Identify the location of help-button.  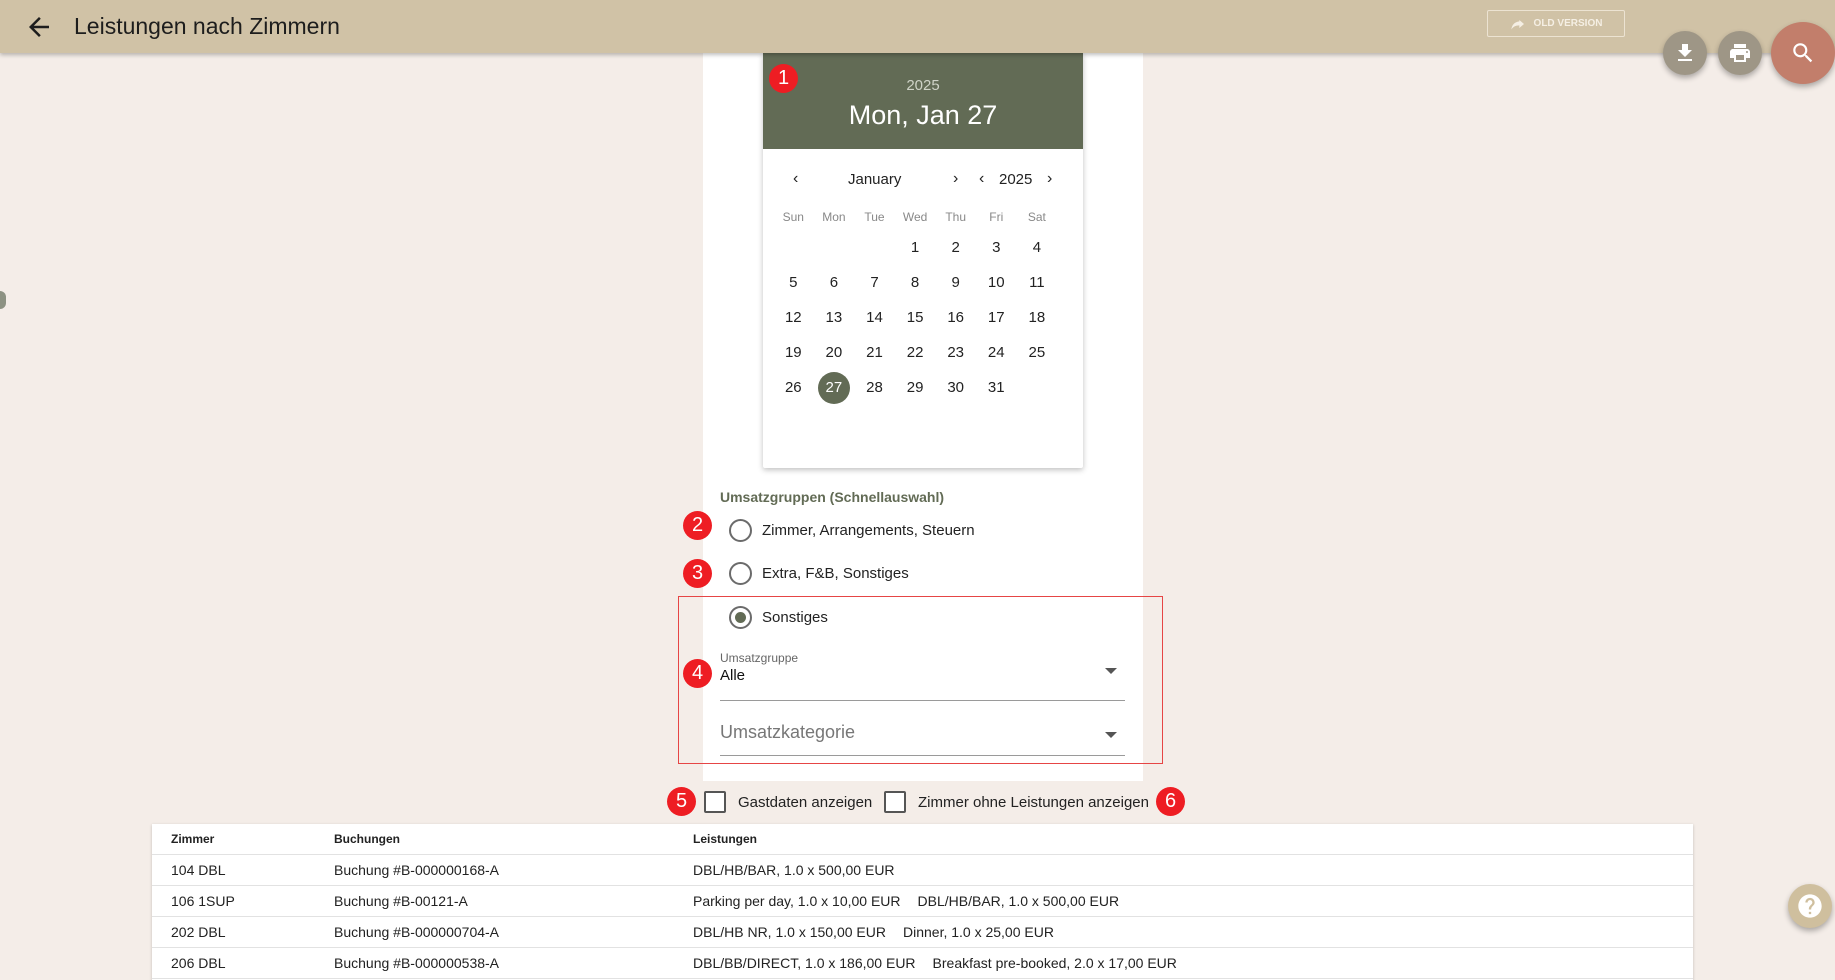
(1810, 906).